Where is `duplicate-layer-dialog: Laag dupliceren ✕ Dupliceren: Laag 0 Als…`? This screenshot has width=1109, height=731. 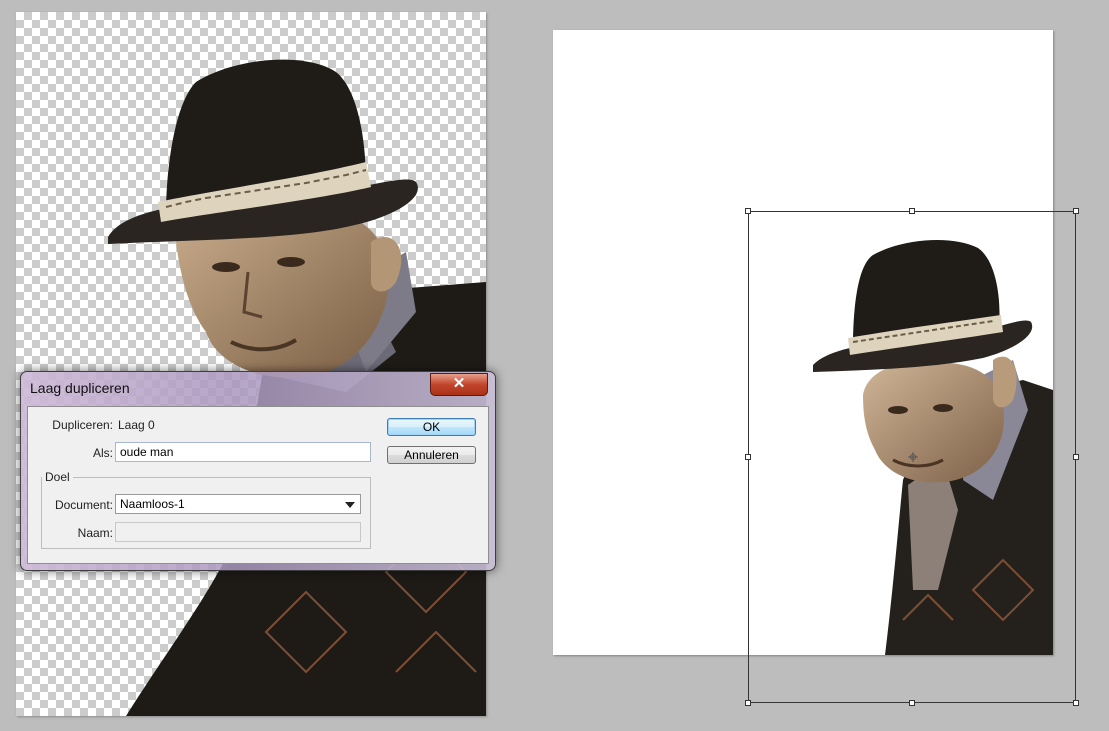
duplicate-layer-dialog: Laag dupliceren ✕ Dupliceren: Laag 0 Als… is located at coordinates (258, 471).